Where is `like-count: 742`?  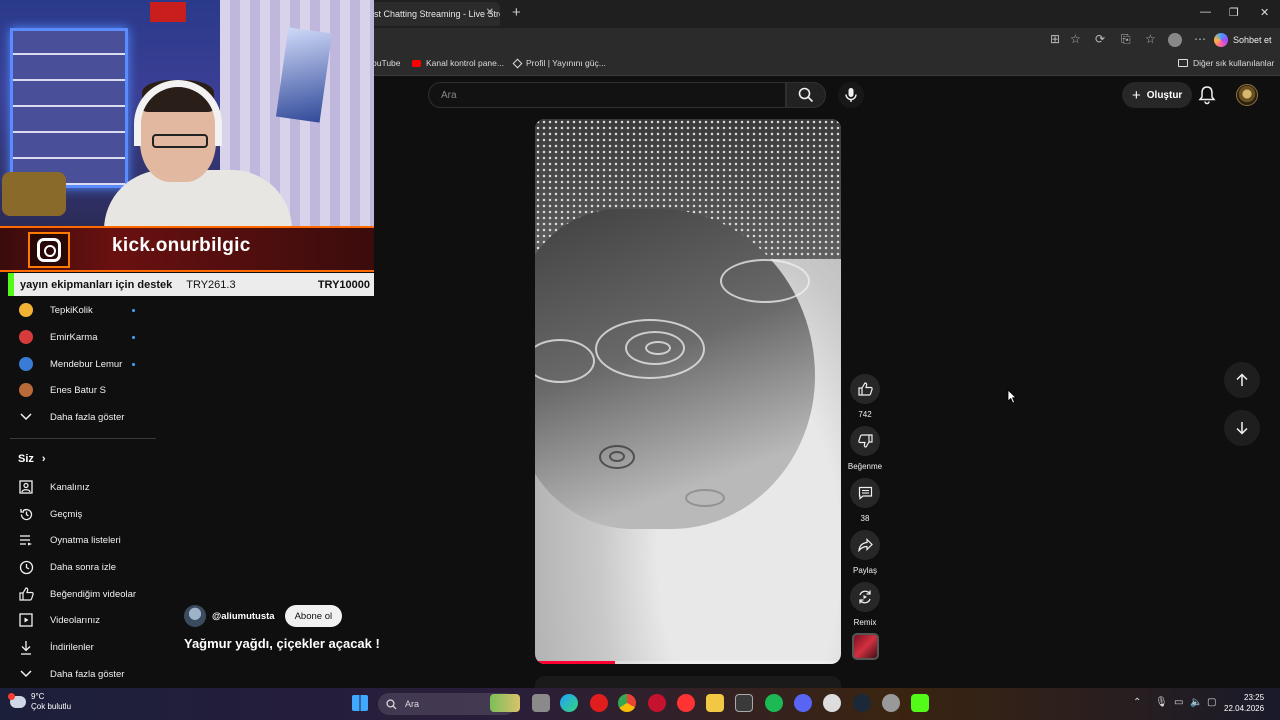
like-count: 742 is located at coordinates (865, 414).